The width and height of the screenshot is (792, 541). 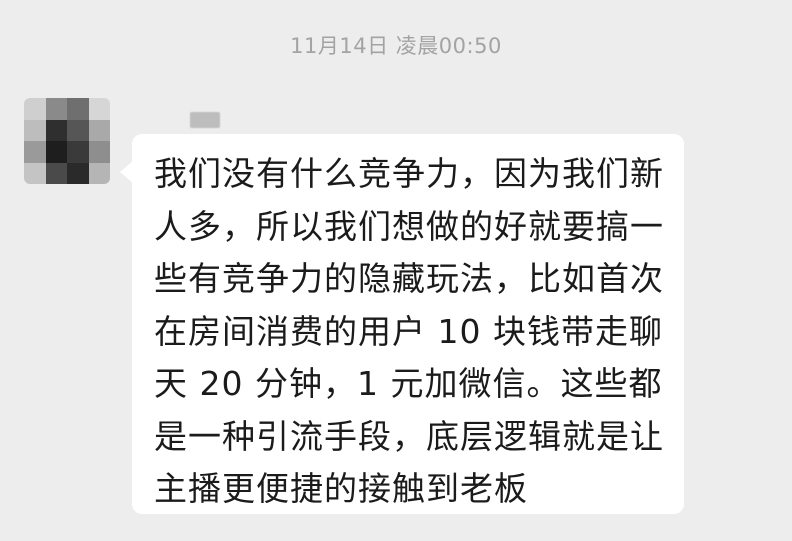 What do you see at coordinates (67, 141) in the screenshot?
I see `pixelated-avatar-icon` at bounding box center [67, 141].